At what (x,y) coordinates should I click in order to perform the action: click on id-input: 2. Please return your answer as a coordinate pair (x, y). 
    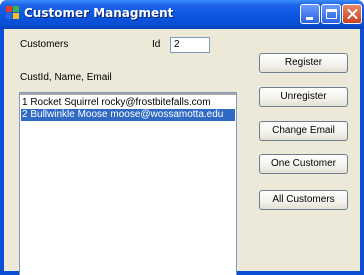
    Looking at the image, I should click on (190, 45).